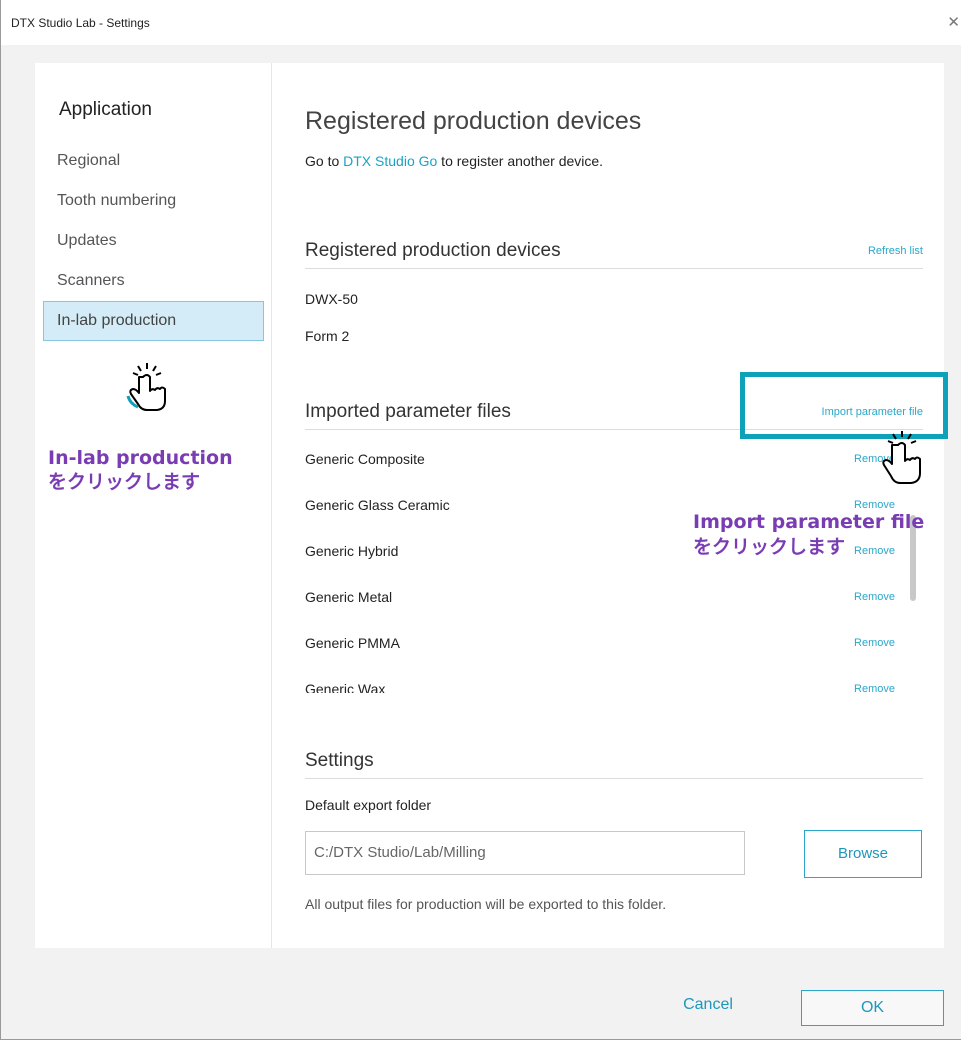 Image resolution: width=961 pixels, height=1040 pixels. Describe the element at coordinates (153, 161) in the screenshot. I see `sidebar-item-regional: Regional` at that location.